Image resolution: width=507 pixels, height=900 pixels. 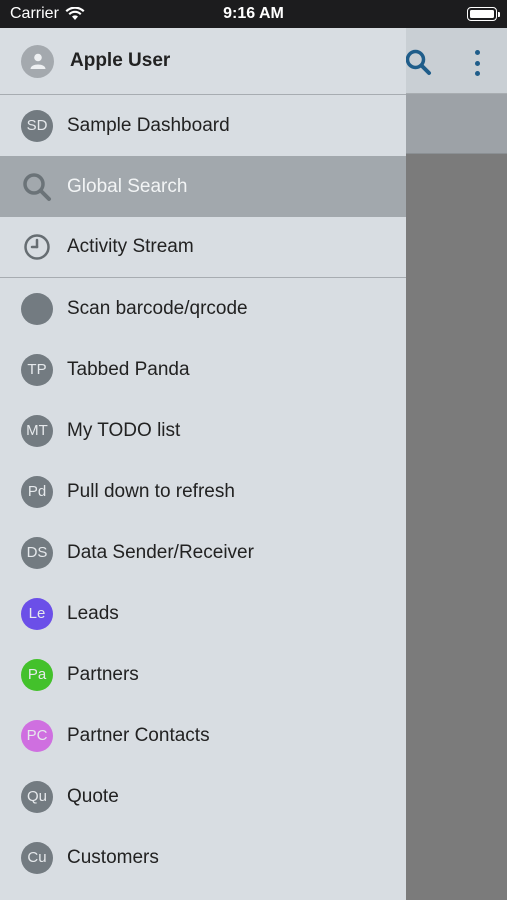 I want to click on menu-item-global-search: Global Search, so click(x=203, y=186).